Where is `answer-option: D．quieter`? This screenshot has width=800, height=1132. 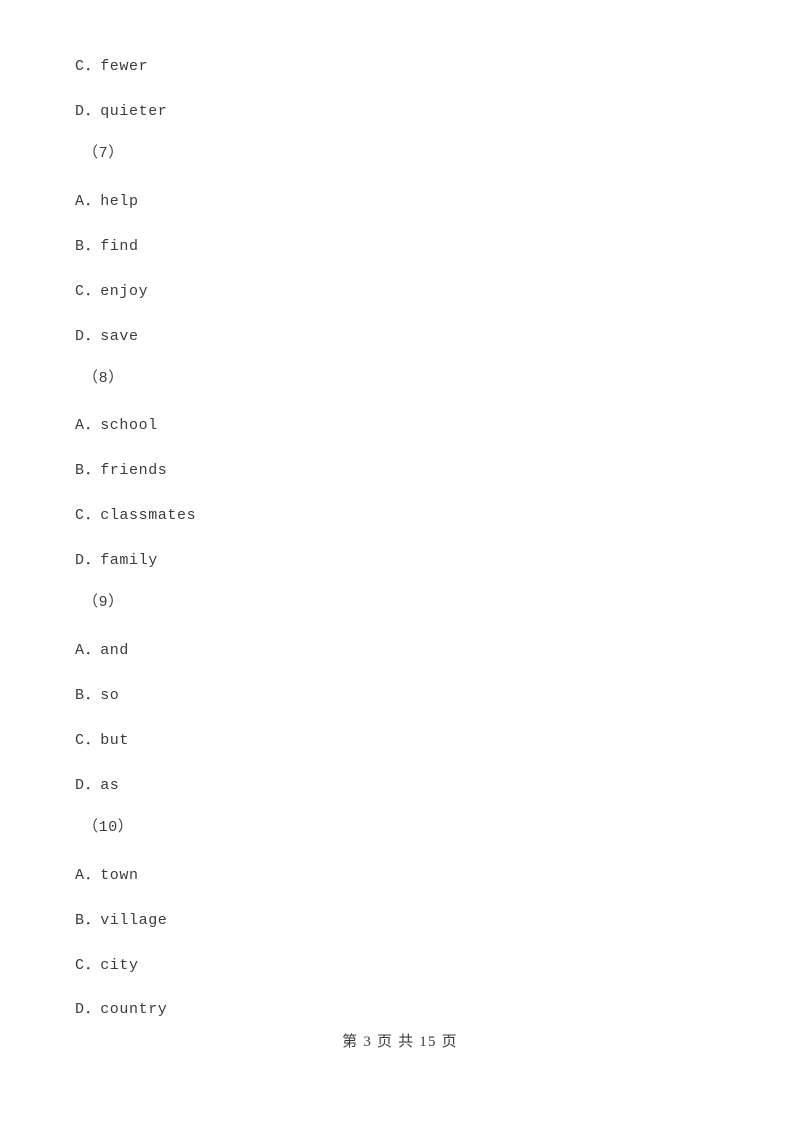 answer-option: D．quieter is located at coordinates (121, 111).